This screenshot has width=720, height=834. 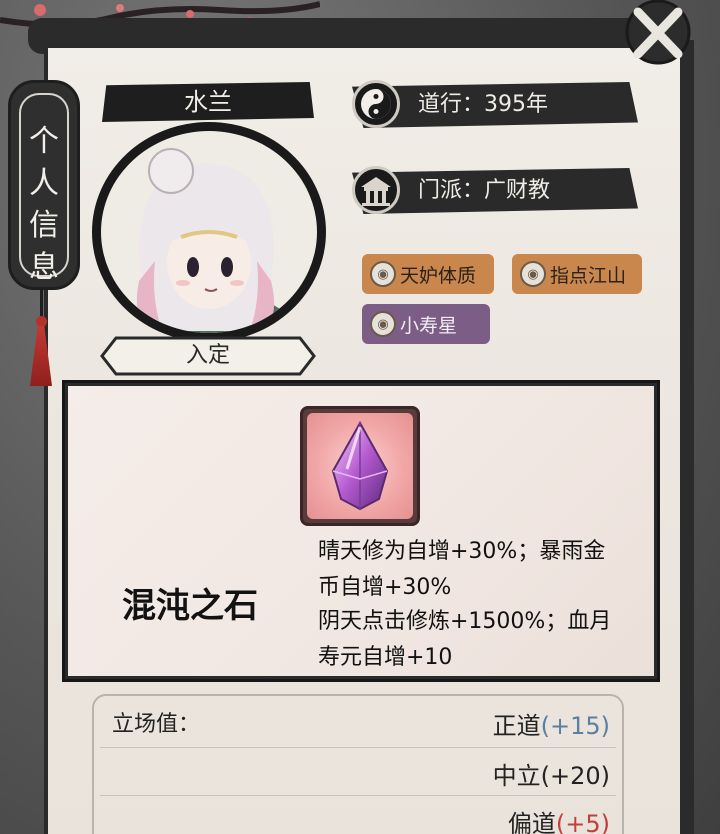 What do you see at coordinates (575, 776) in the screenshot?
I see `stance-delta: (+20)` at bounding box center [575, 776].